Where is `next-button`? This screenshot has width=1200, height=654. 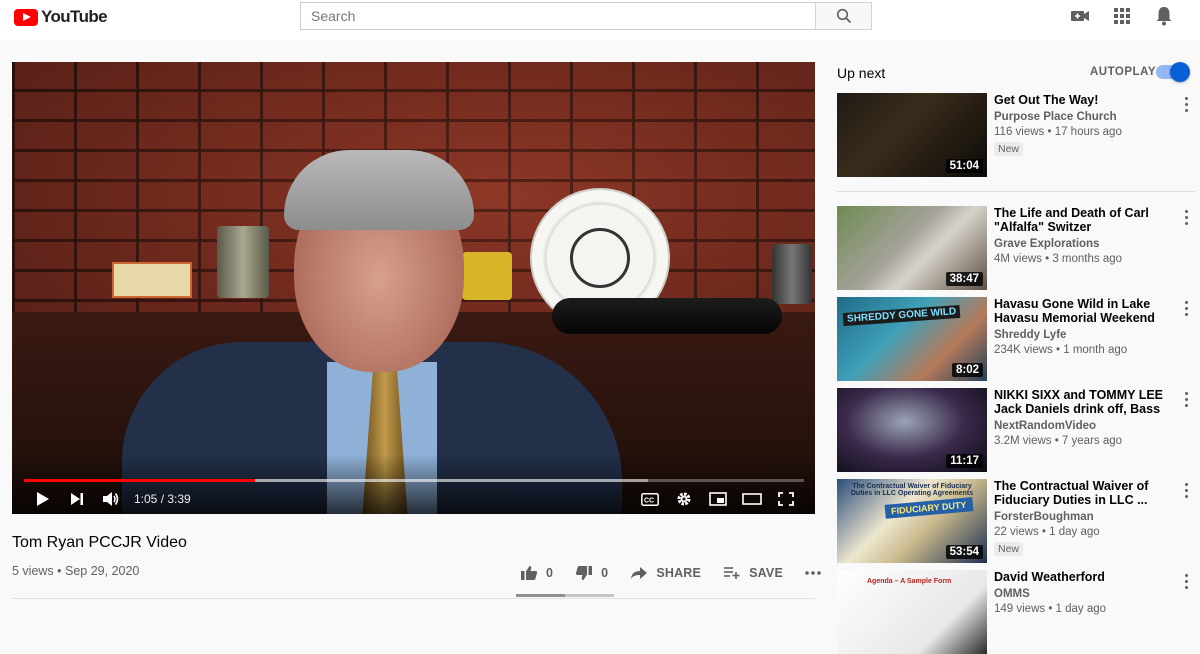 next-button is located at coordinates (77, 499).